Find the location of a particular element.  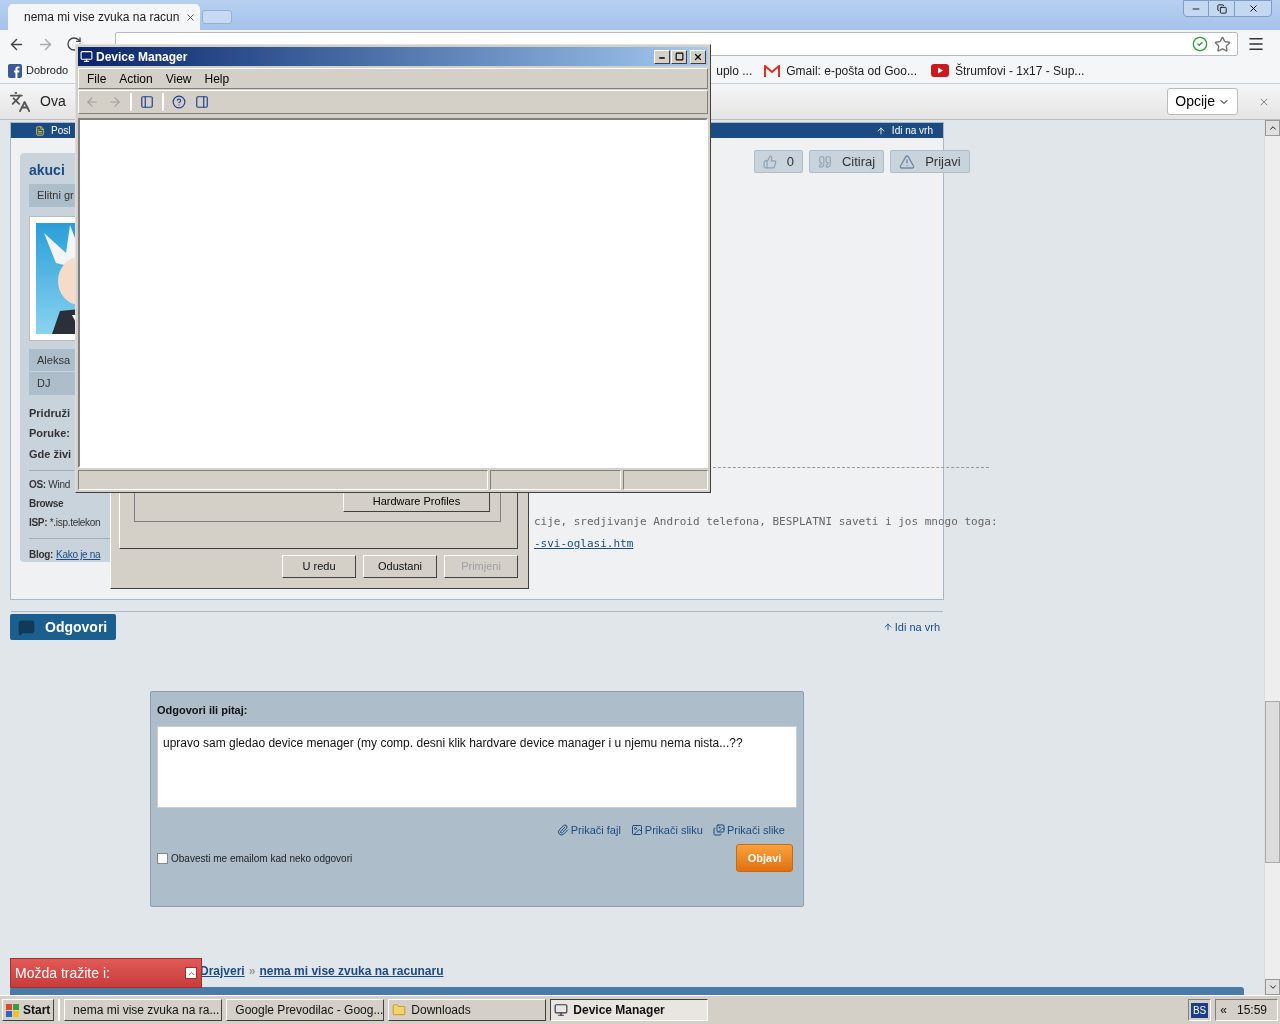

user-system-info: Browse is located at coordinates (46, 504).